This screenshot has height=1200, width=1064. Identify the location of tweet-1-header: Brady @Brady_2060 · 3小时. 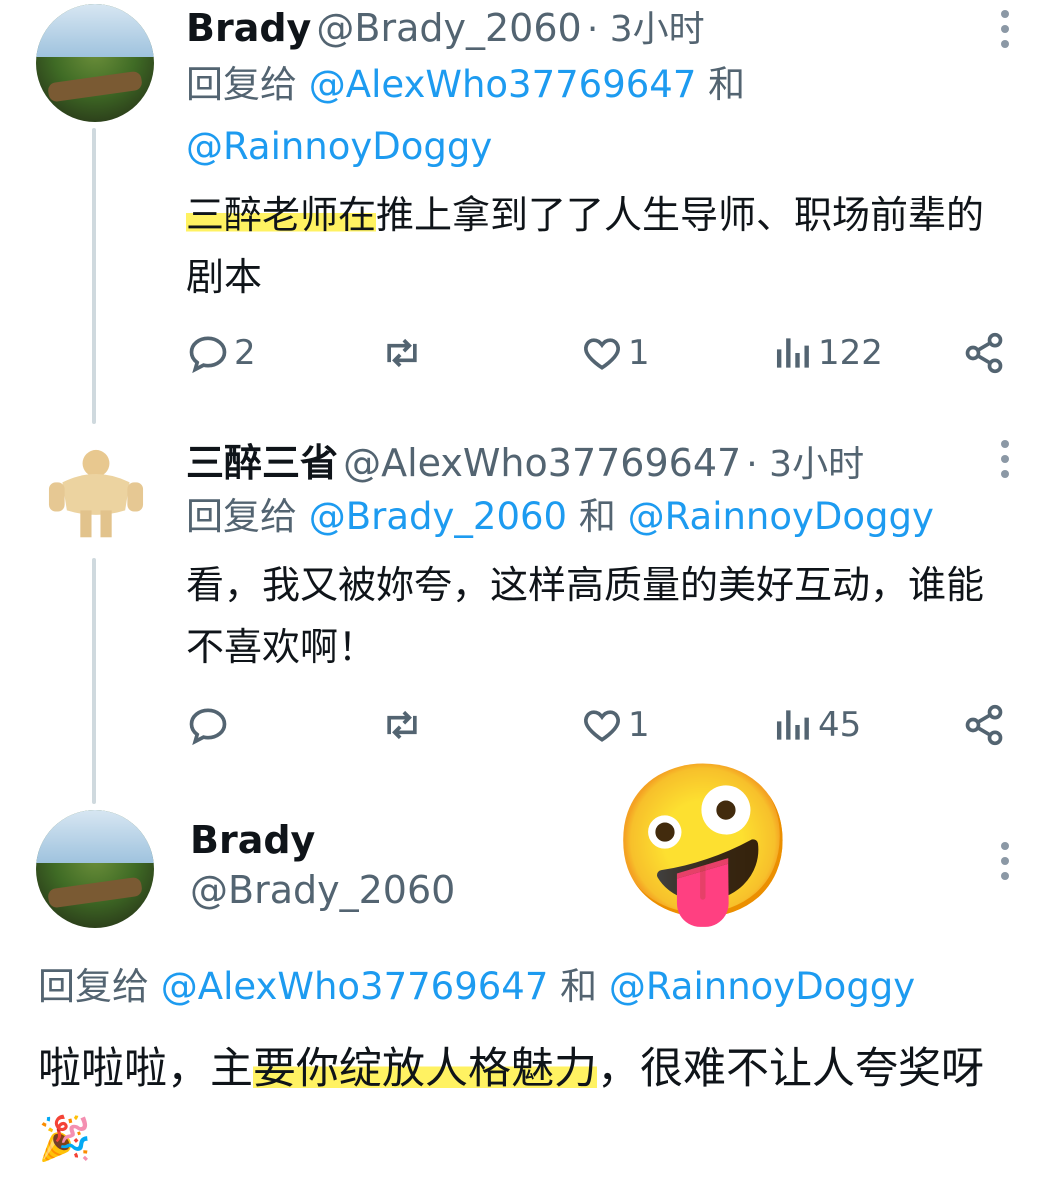
(445, 26).